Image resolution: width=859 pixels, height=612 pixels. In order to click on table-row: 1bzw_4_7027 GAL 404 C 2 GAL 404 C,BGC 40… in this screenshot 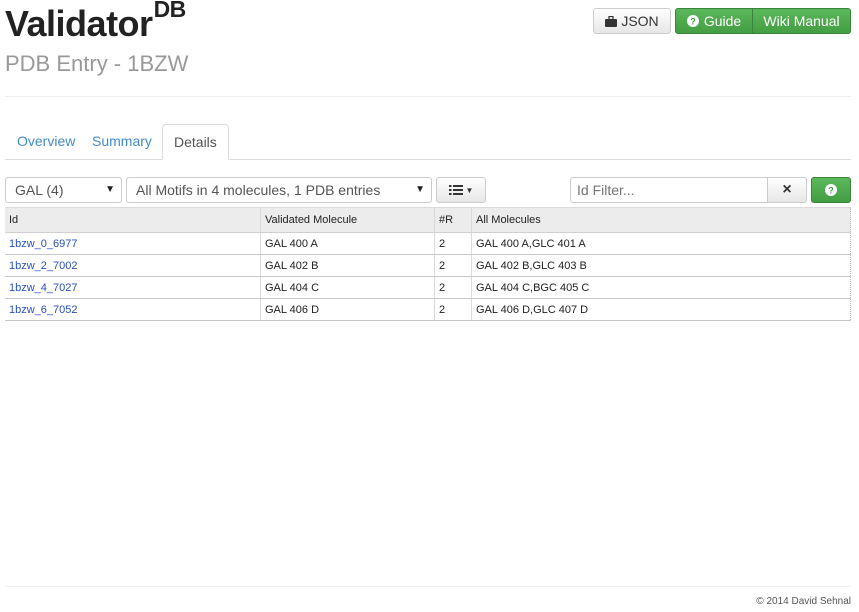, I will do `click(428, 287)`.